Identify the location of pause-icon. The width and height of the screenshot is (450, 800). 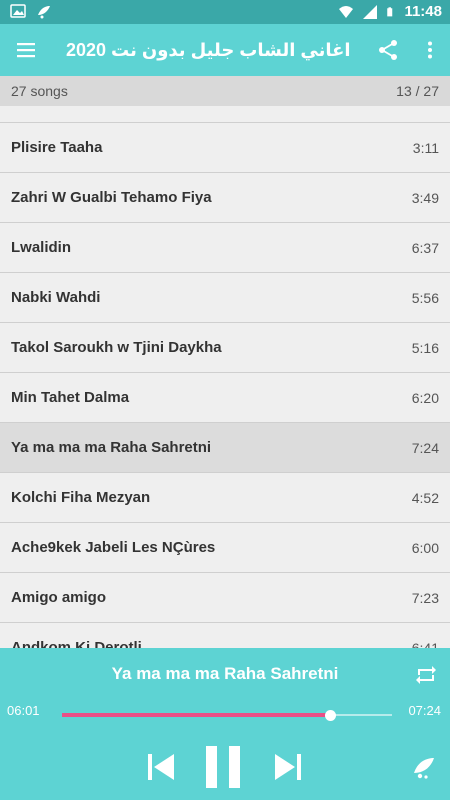
(223, 767).